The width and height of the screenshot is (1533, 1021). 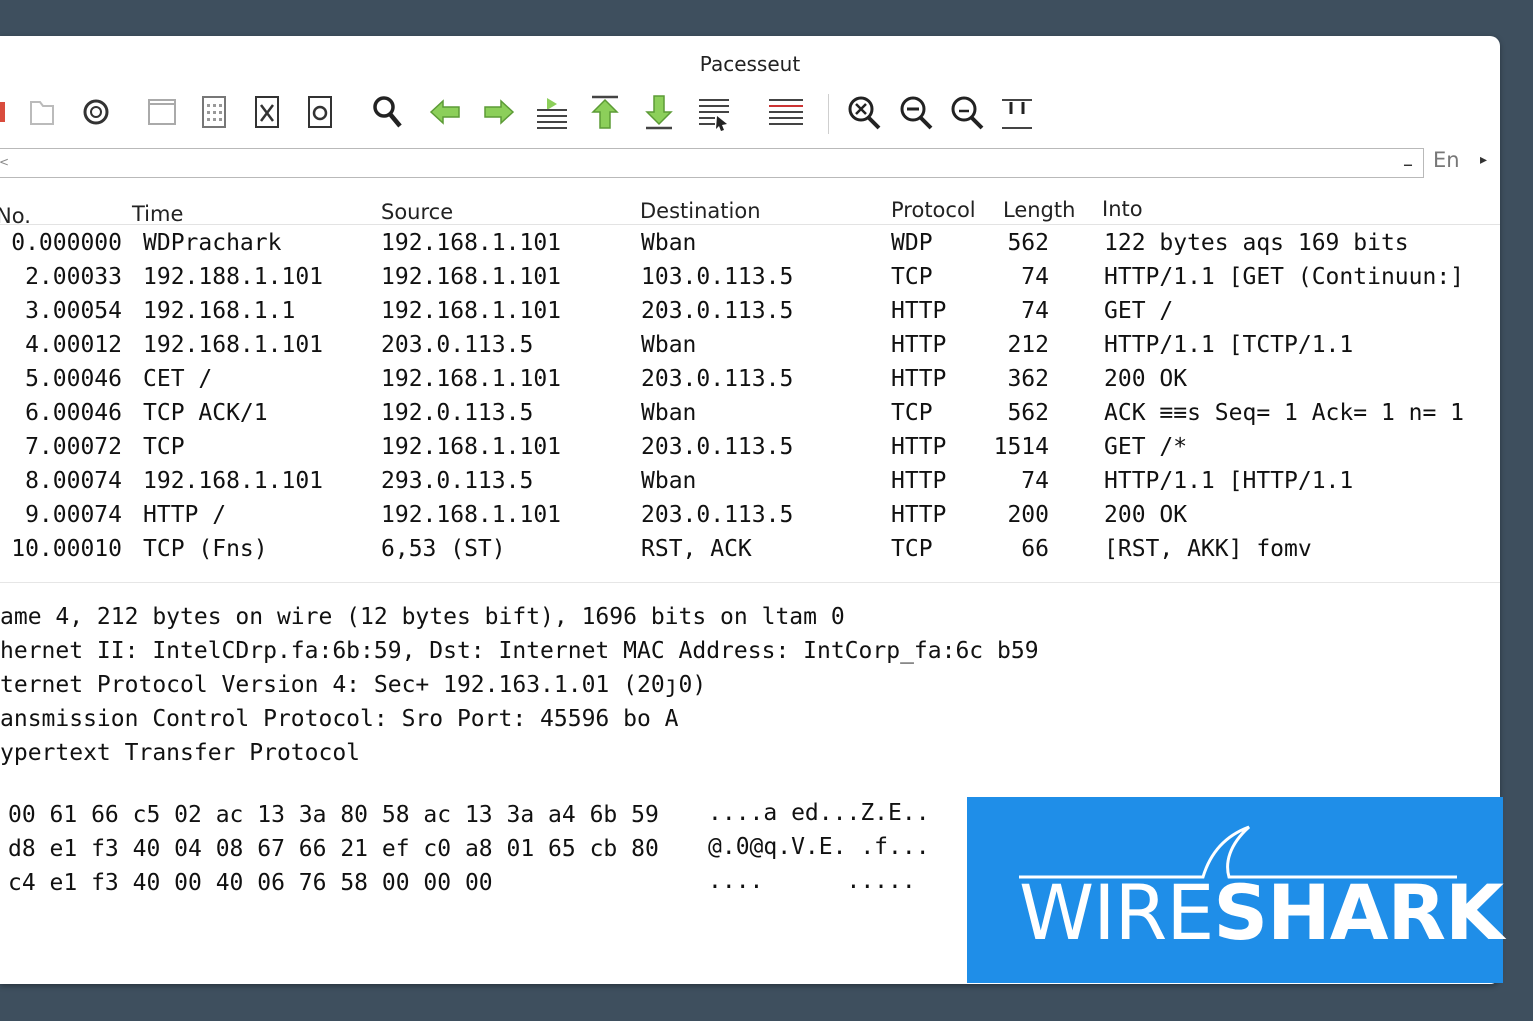 I want to click on open-file-icon, so click(x=42, y=112).